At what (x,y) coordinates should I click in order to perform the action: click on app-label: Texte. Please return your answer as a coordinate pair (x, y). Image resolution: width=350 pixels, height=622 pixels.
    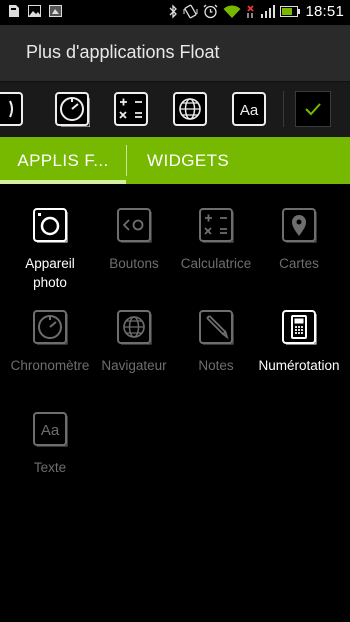
    Looking at the image, I should click on (50, 467).